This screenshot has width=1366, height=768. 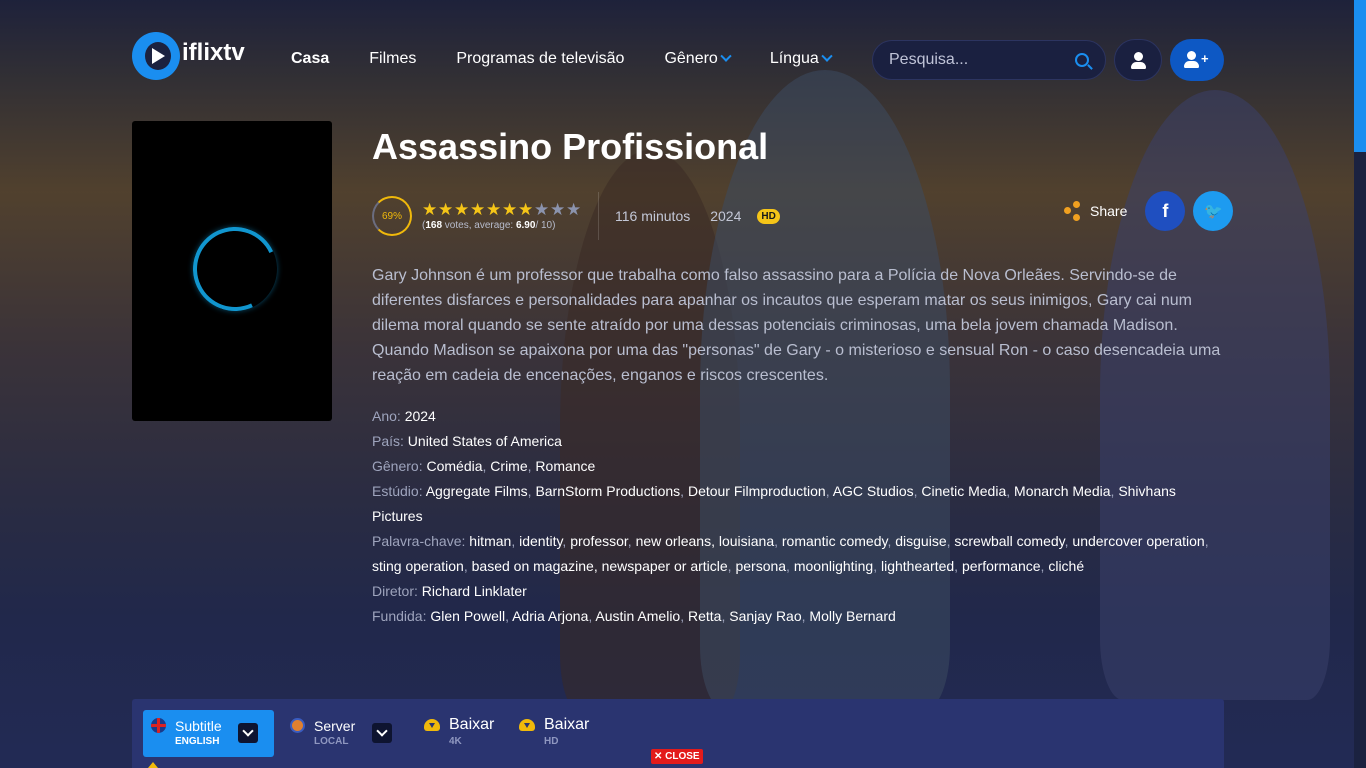 I want to click on login-button, so click(x=1138, y=60).